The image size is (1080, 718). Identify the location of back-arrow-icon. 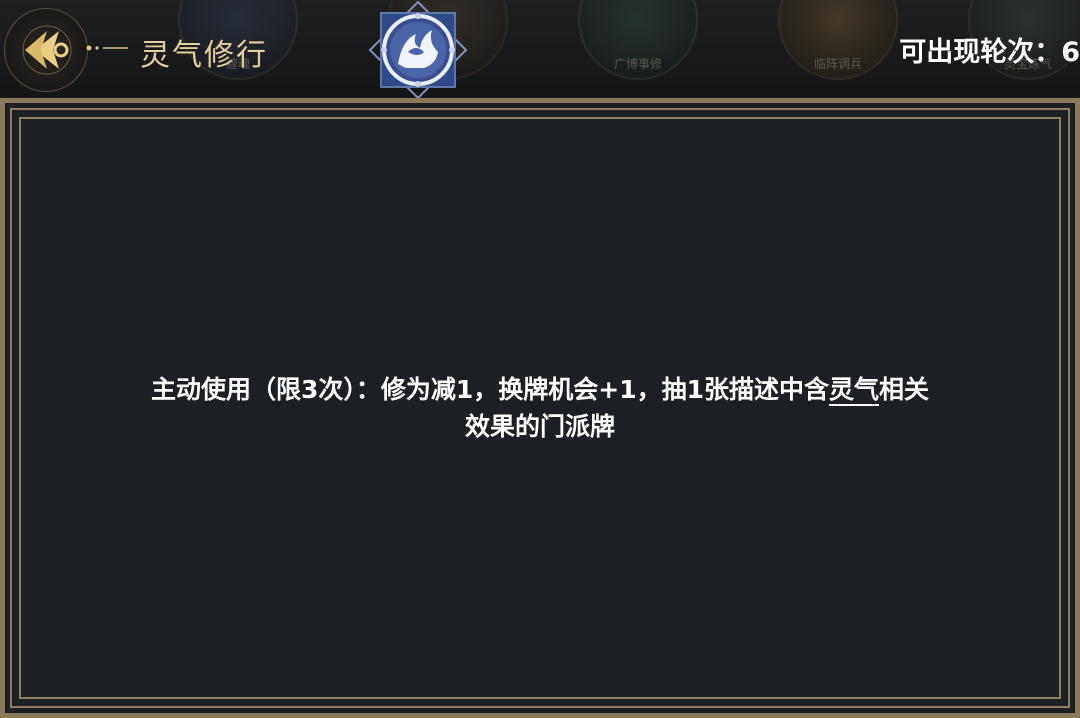
(47, 50).